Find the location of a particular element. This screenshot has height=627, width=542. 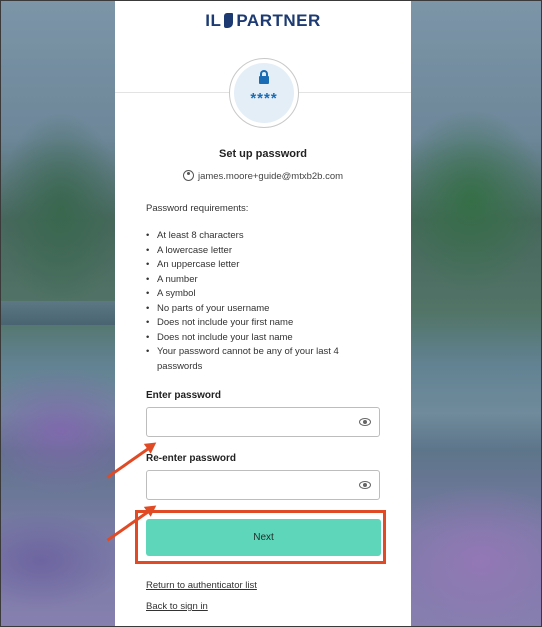

password-input is located at coordinates (250, 422).